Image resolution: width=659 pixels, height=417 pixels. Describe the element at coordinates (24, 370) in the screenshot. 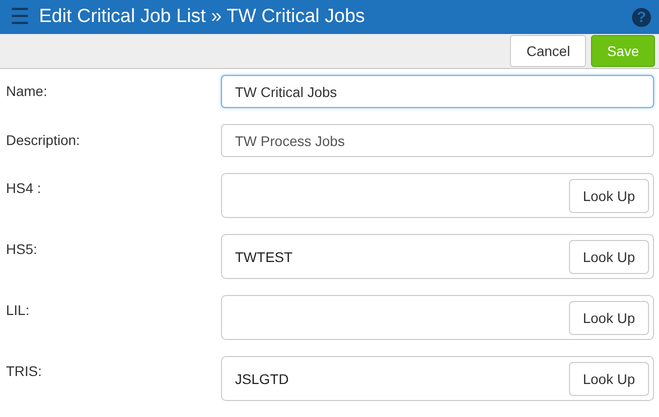

I see `field-label: TRIS:` at that location.